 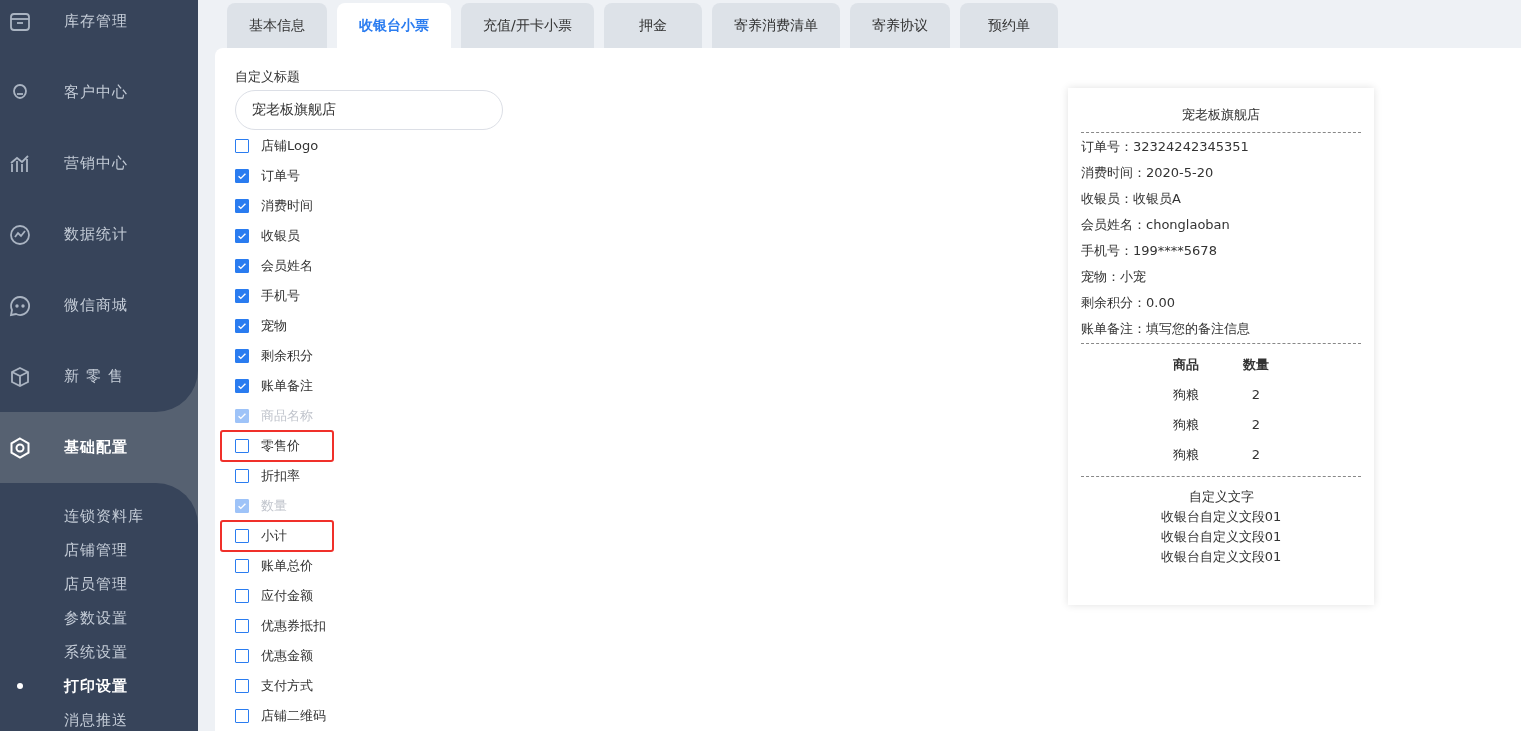 I want to click on sidebar-item: 库存管理, so click(x=99, y=28).